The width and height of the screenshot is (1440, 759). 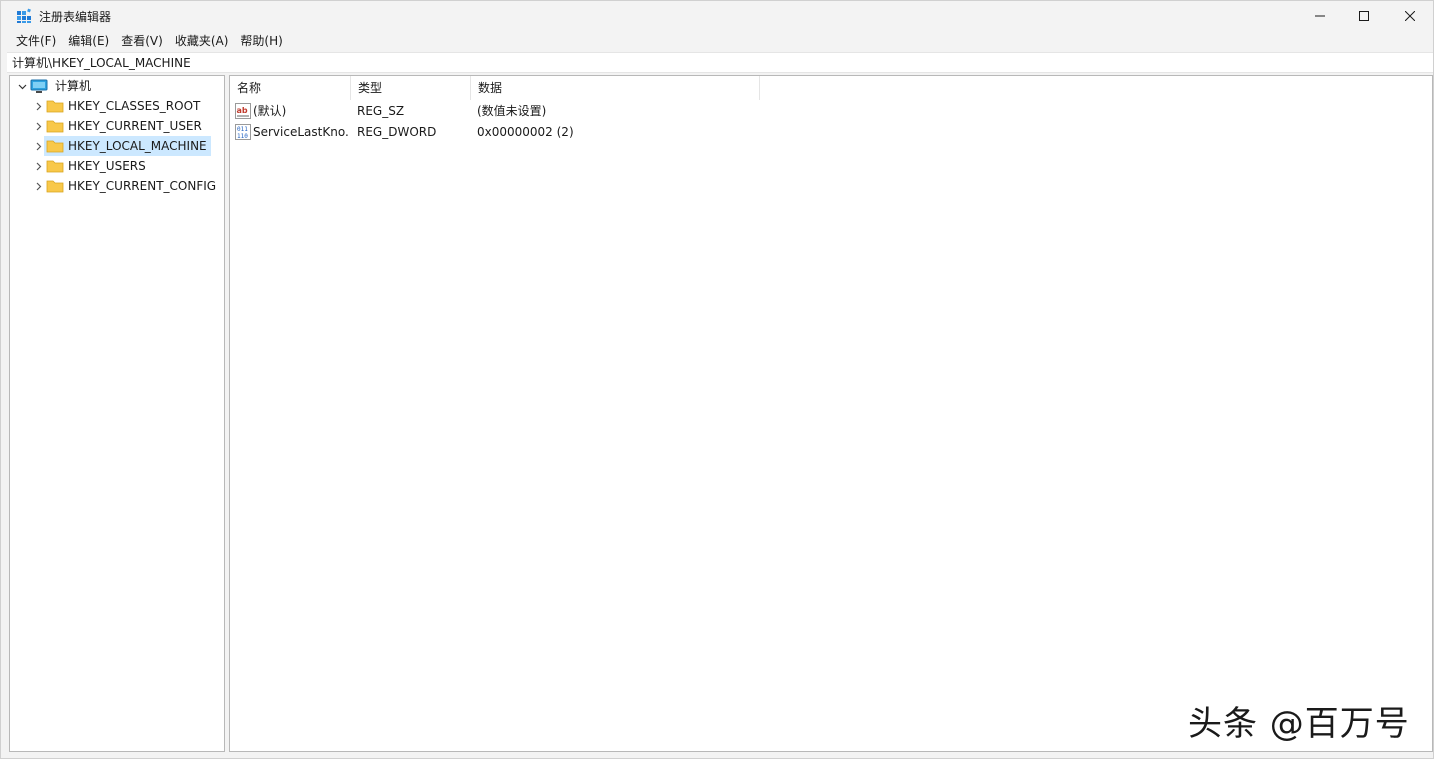 What do you see at coordinates (1299, 724) in the screenshot?
I see `watermark: 头条 @百万号` at bounding box center [1299, 724].